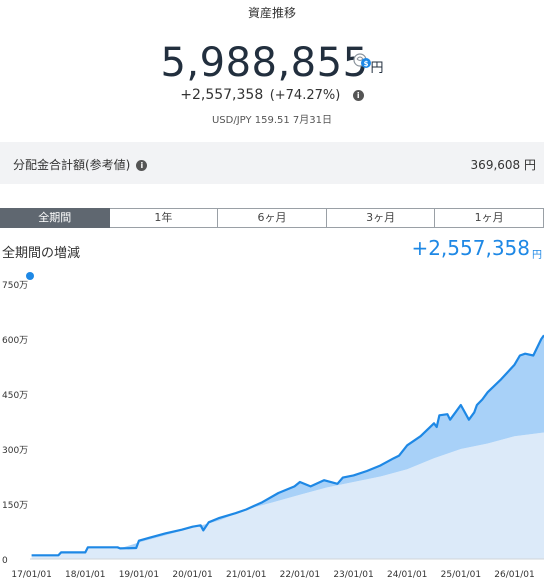 The width and height of the screenshot is (544, 581). I want to click on period-change-label: 全期間の増減, so click(41, 253).